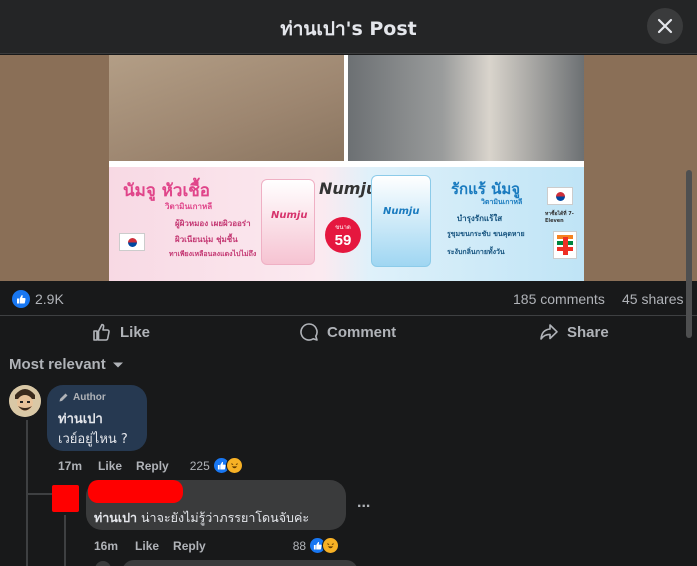  I want to click on post-header: ท่านเปา's Post, so click(348, 27).